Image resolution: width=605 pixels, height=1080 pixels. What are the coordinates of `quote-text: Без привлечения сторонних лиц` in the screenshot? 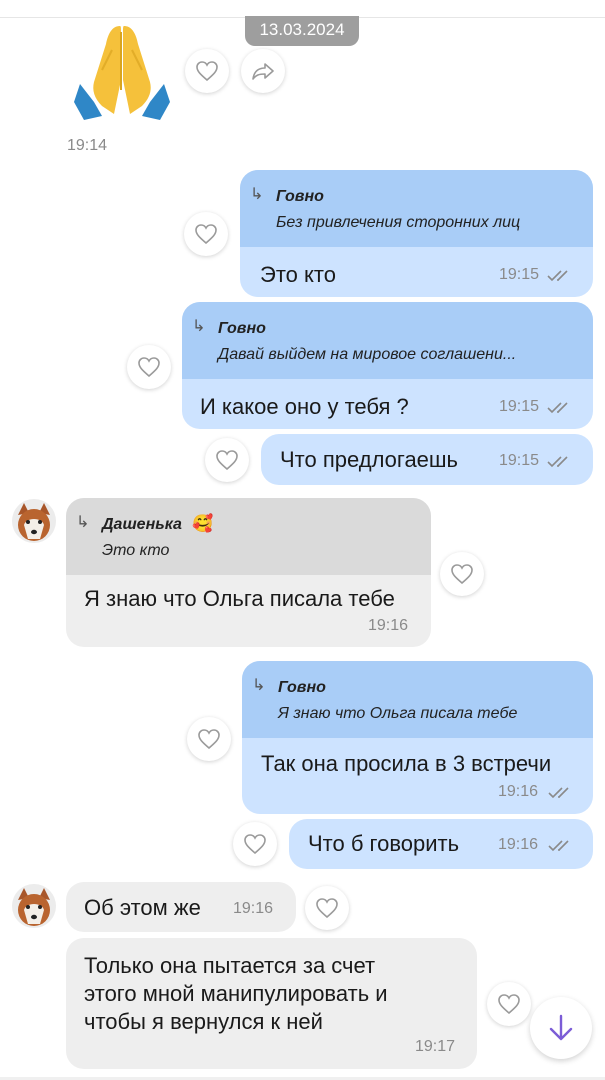 It's located at (398, 222).